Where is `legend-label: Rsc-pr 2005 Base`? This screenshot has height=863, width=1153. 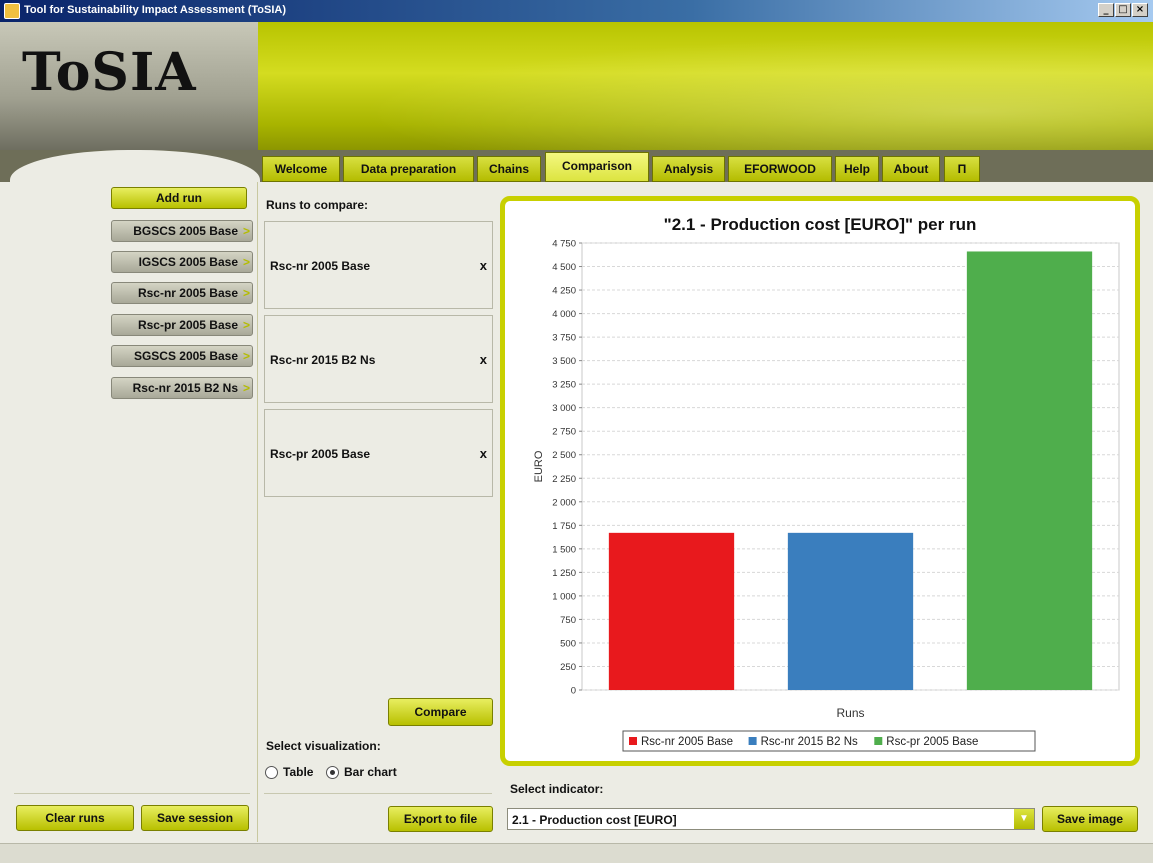 legend-label: Rsc-pr 2005 Base is located at coordinates (932, 742).